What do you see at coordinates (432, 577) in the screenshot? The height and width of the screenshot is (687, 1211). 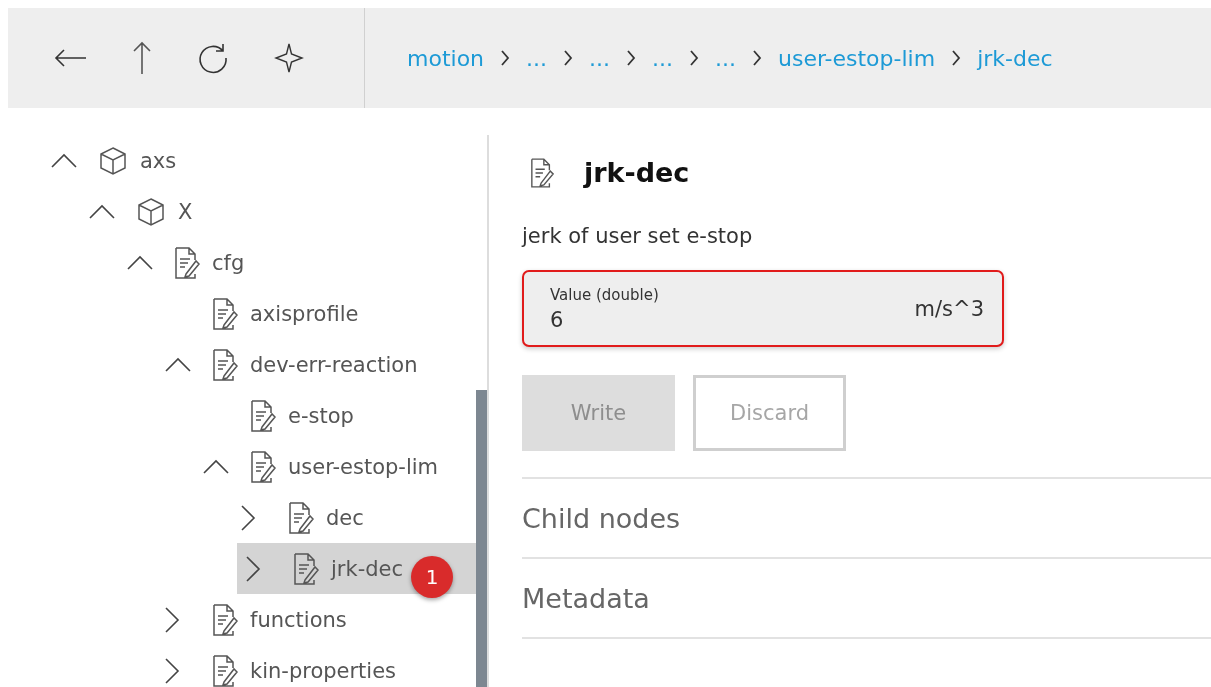 I see `count-badge: 1` at bounding box center [432, 577].